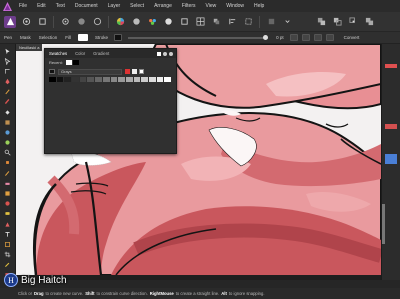 The height and width of the screenshot is (299, 400). What do you see at coordinates (80, 53) in the screenshot?
I see `tab-color: Color` at bounding box center [80, 53].